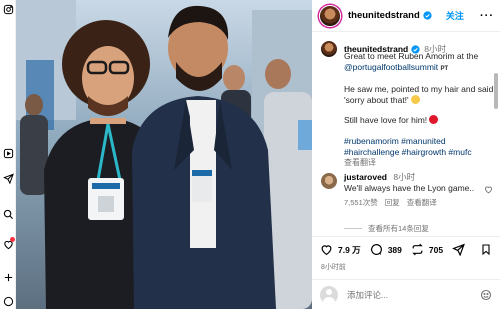  What do you see at coordinates (434, 120) in the screenshot?
I see `red-circle-emoji-icon` at bounding box center [434, 120].